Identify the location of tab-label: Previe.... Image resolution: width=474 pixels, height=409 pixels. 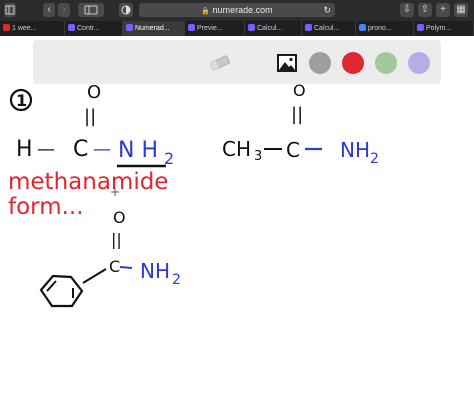
(210, 28).